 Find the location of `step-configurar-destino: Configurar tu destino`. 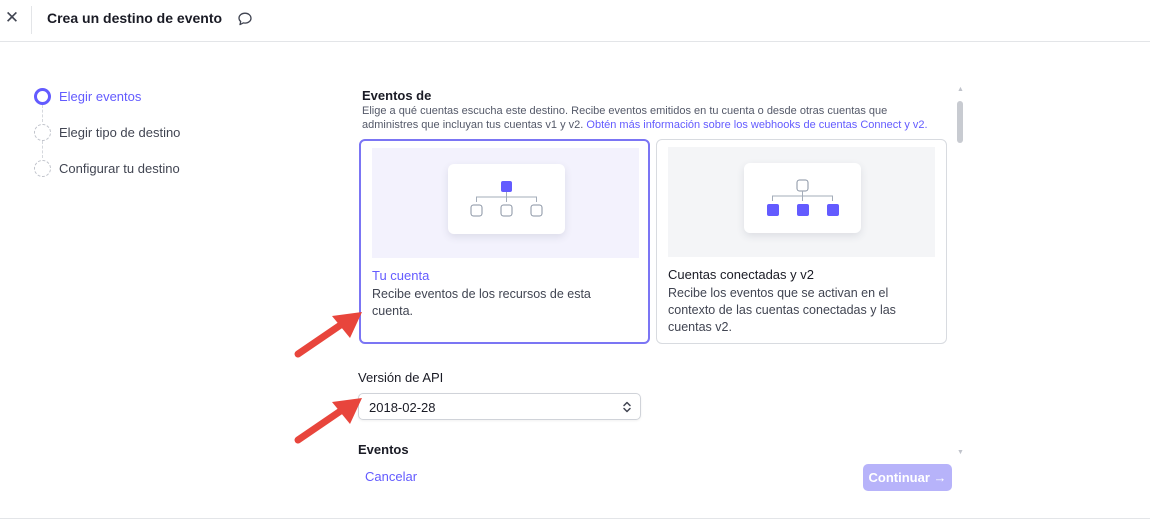

step-configurar-destino: Configurar tu destino is located at coordinates (144, 168).